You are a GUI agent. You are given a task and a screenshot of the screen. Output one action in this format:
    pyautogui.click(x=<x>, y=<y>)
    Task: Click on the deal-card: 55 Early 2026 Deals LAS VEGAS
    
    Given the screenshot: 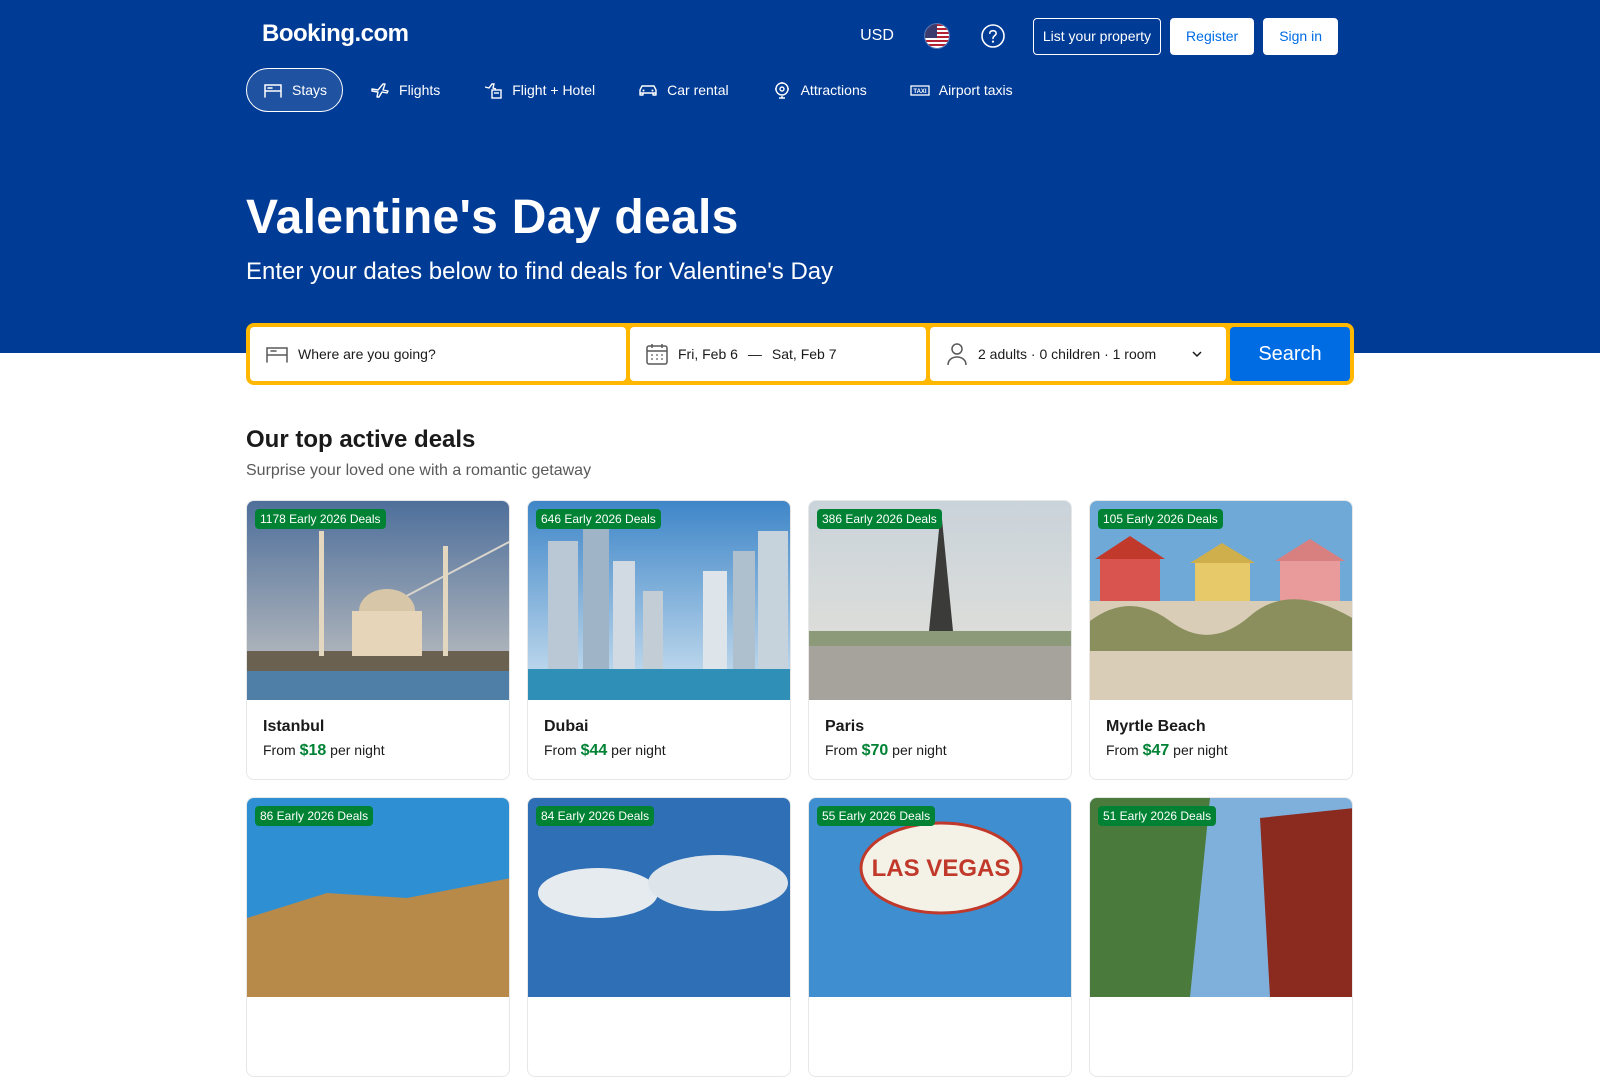 What is the action you would take?
    pyautogui.click(x=940, y=937)
    